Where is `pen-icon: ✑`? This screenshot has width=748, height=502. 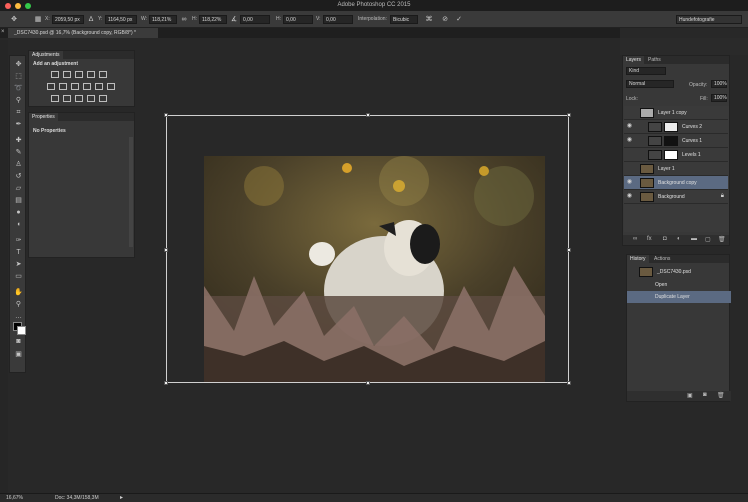
pen-icon: ✑ is located at coordinates (18, 241).